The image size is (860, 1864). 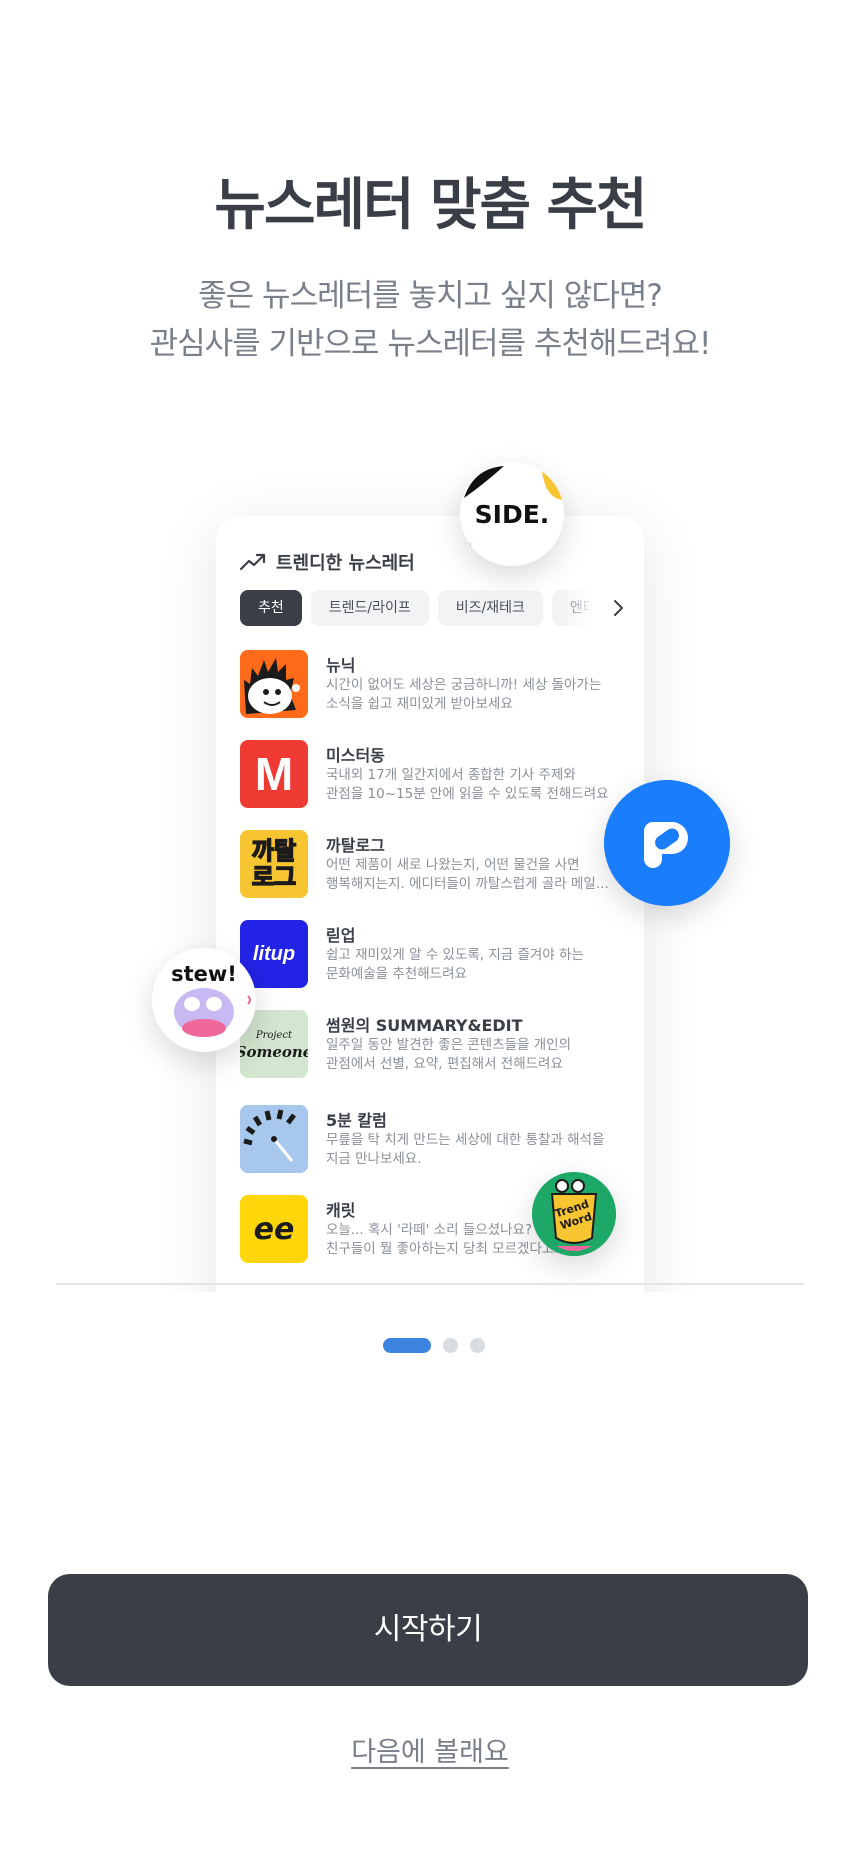 I want to click on stew-badge: stew!, so click(x=204, y=1000).